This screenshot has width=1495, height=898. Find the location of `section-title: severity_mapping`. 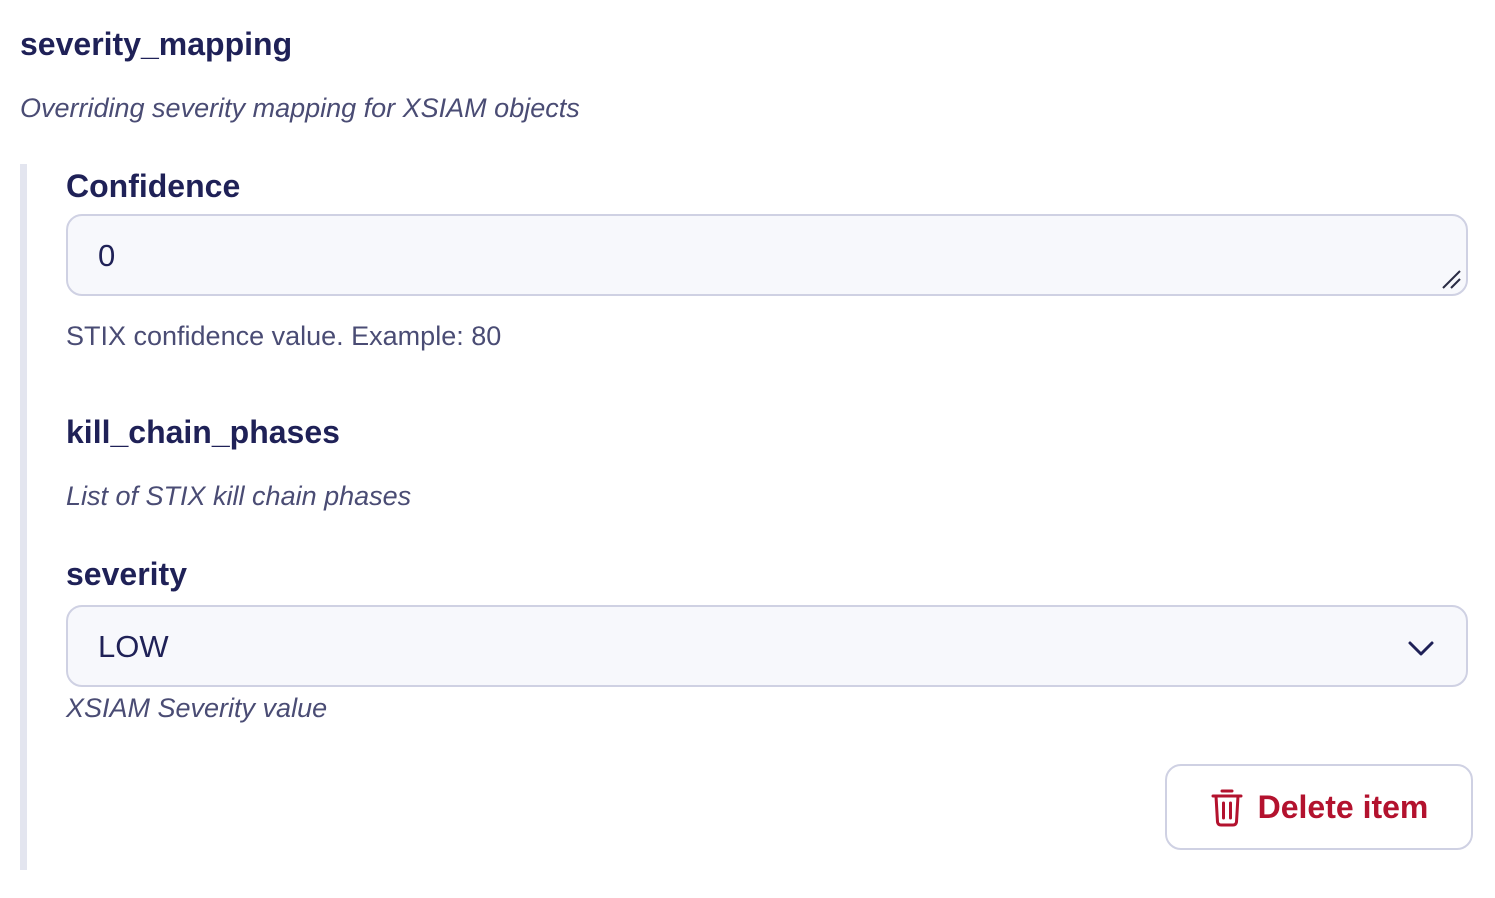

section-title: severity_mapping is located at coordinates (156, 44).